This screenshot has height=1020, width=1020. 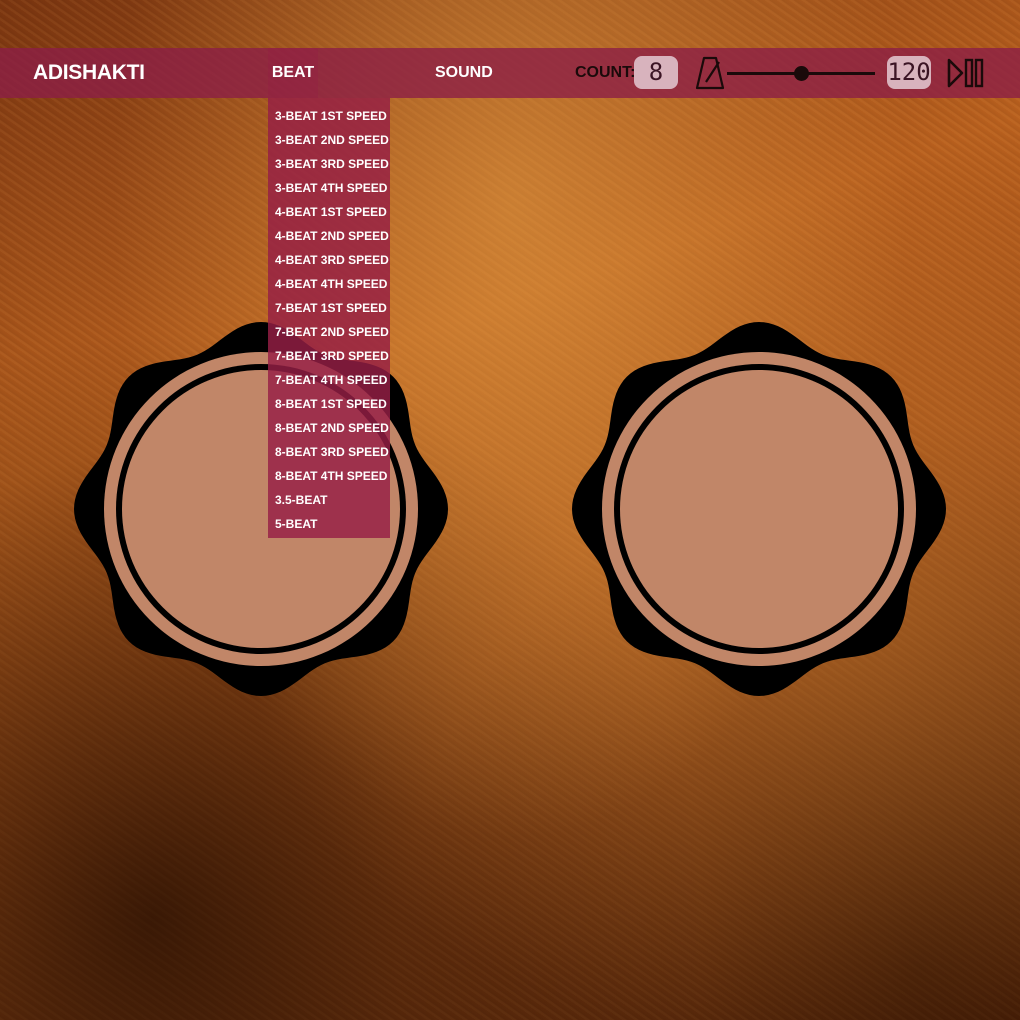 I want to click on sound-menu-button: SOUND, so click(x=464, y=73).